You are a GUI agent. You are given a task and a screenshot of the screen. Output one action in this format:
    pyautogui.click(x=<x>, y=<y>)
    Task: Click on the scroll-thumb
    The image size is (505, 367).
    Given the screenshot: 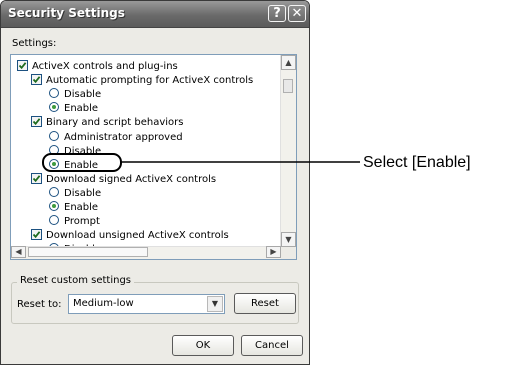 What is the action you would take?
    pyautogui.click(x=288, y=86)
    